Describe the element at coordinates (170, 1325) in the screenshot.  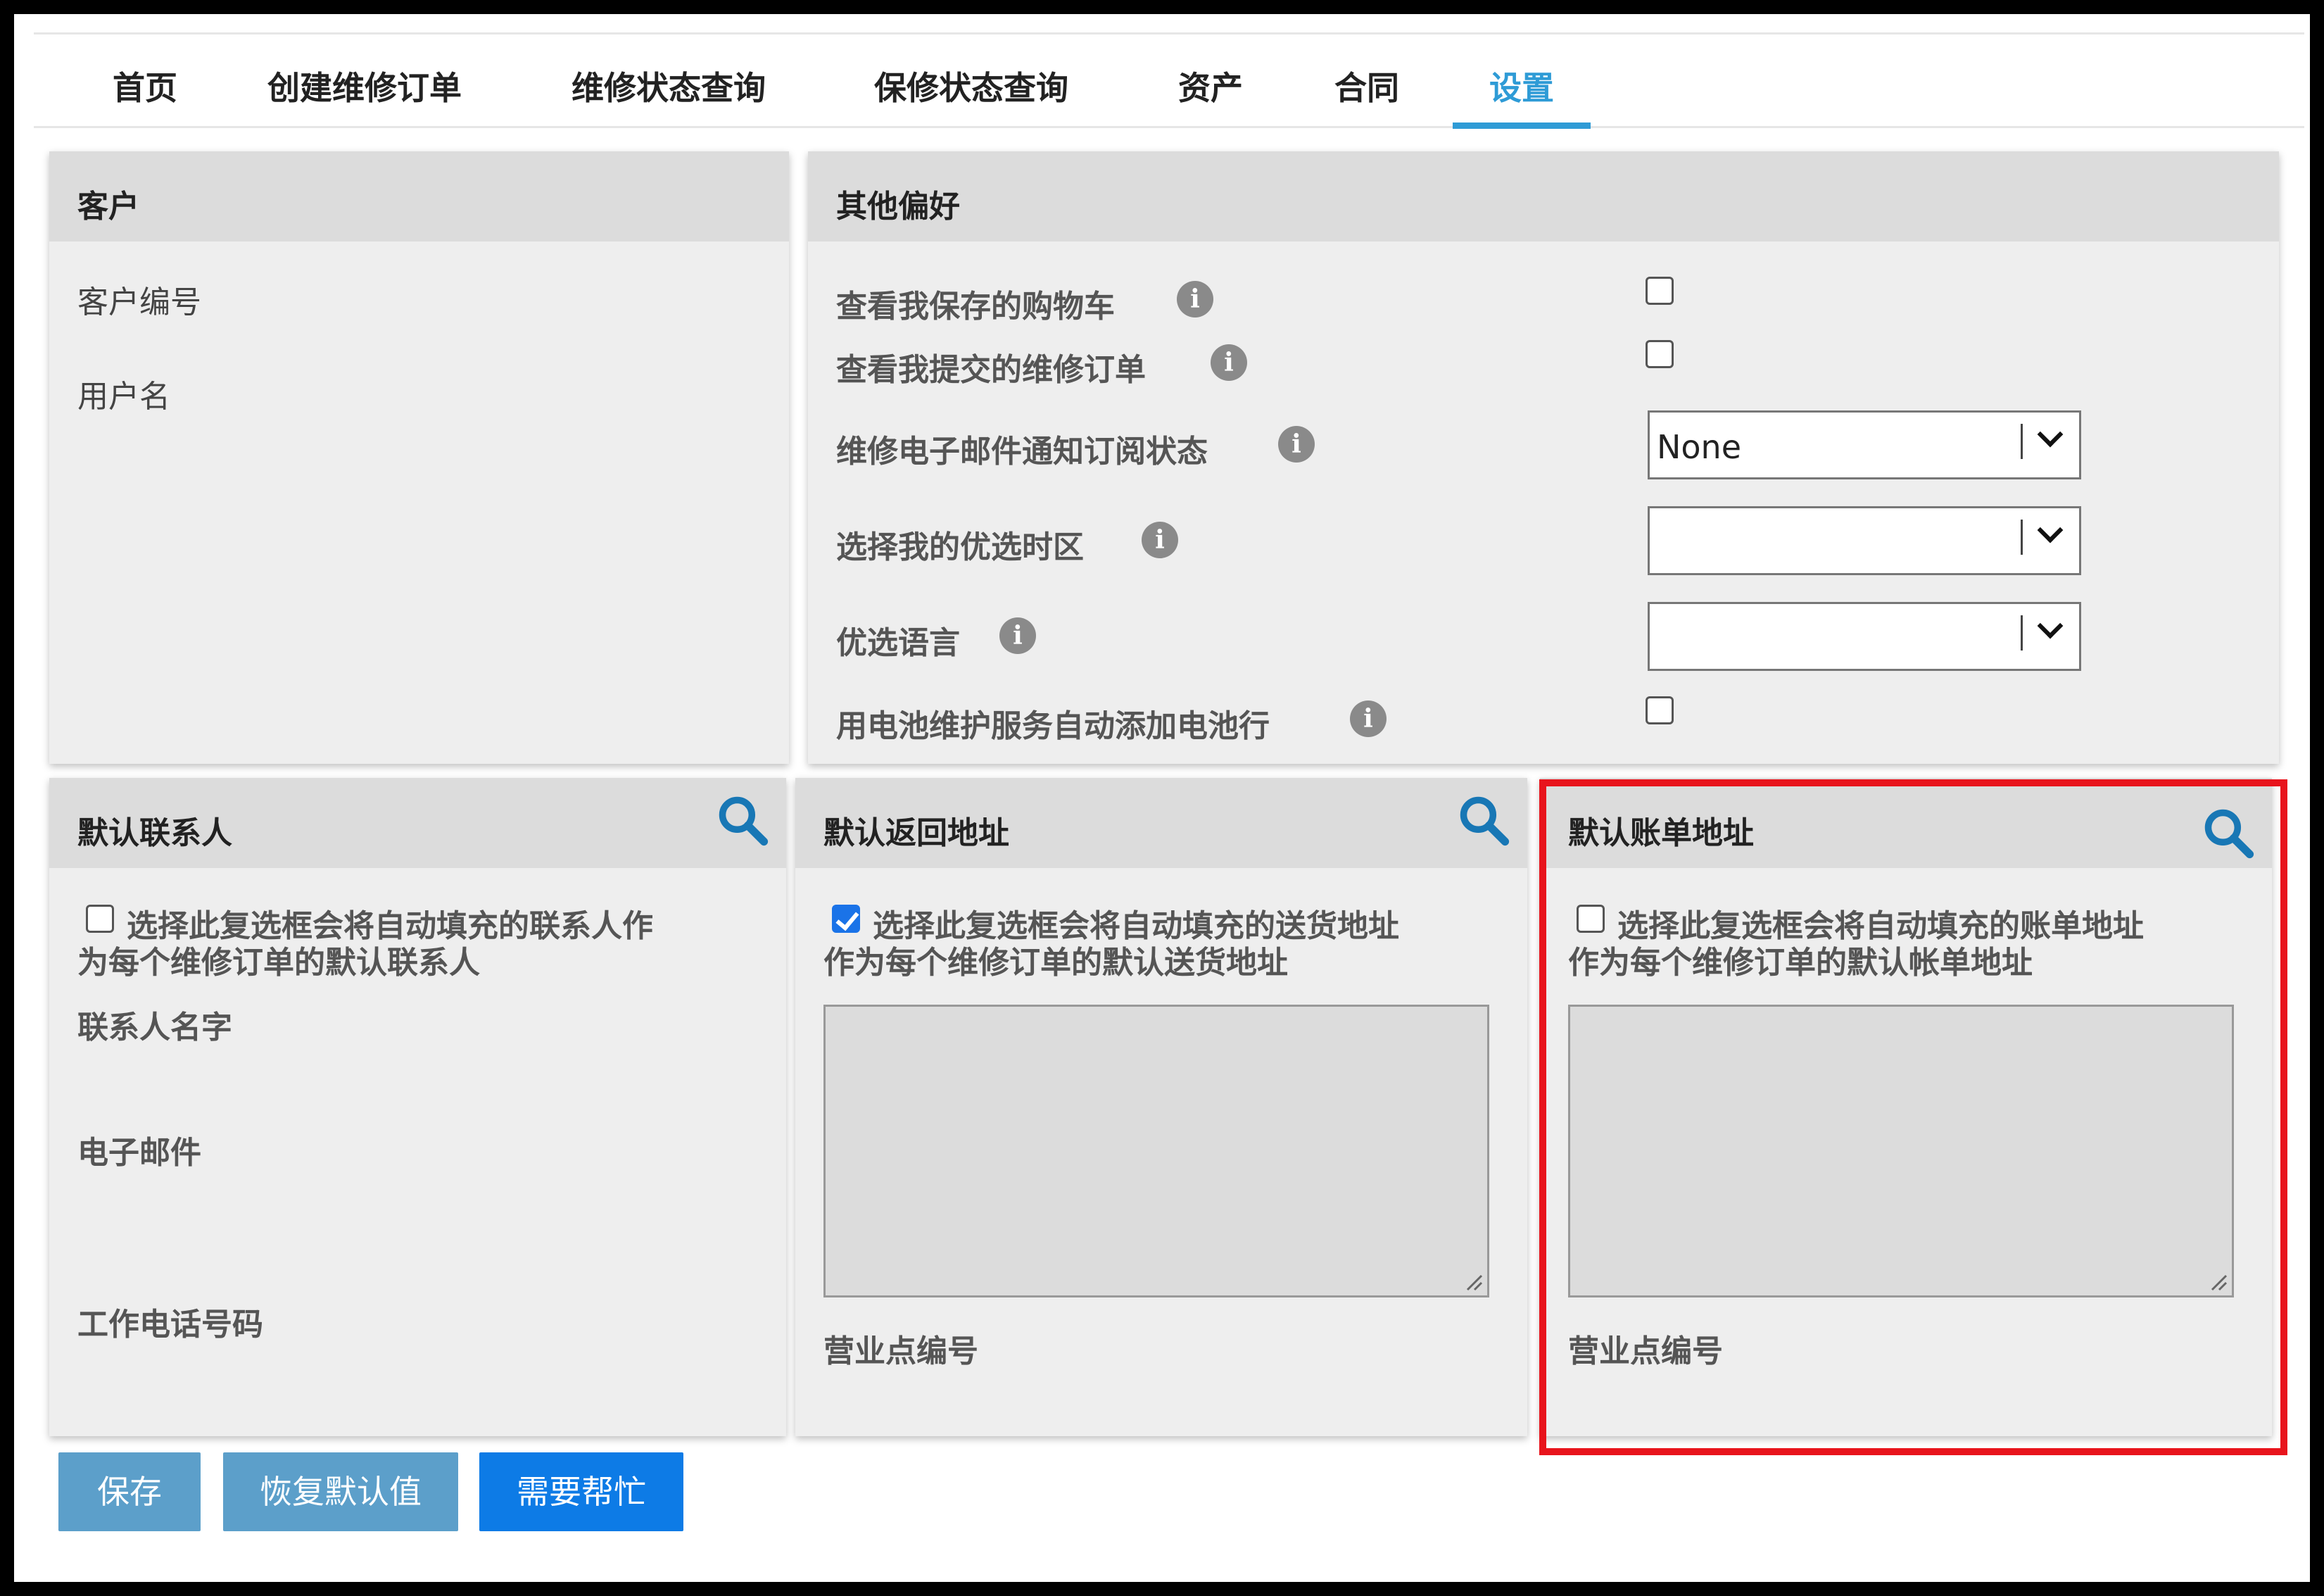
I see `work-phone-label: 工作电话号码` at that location.